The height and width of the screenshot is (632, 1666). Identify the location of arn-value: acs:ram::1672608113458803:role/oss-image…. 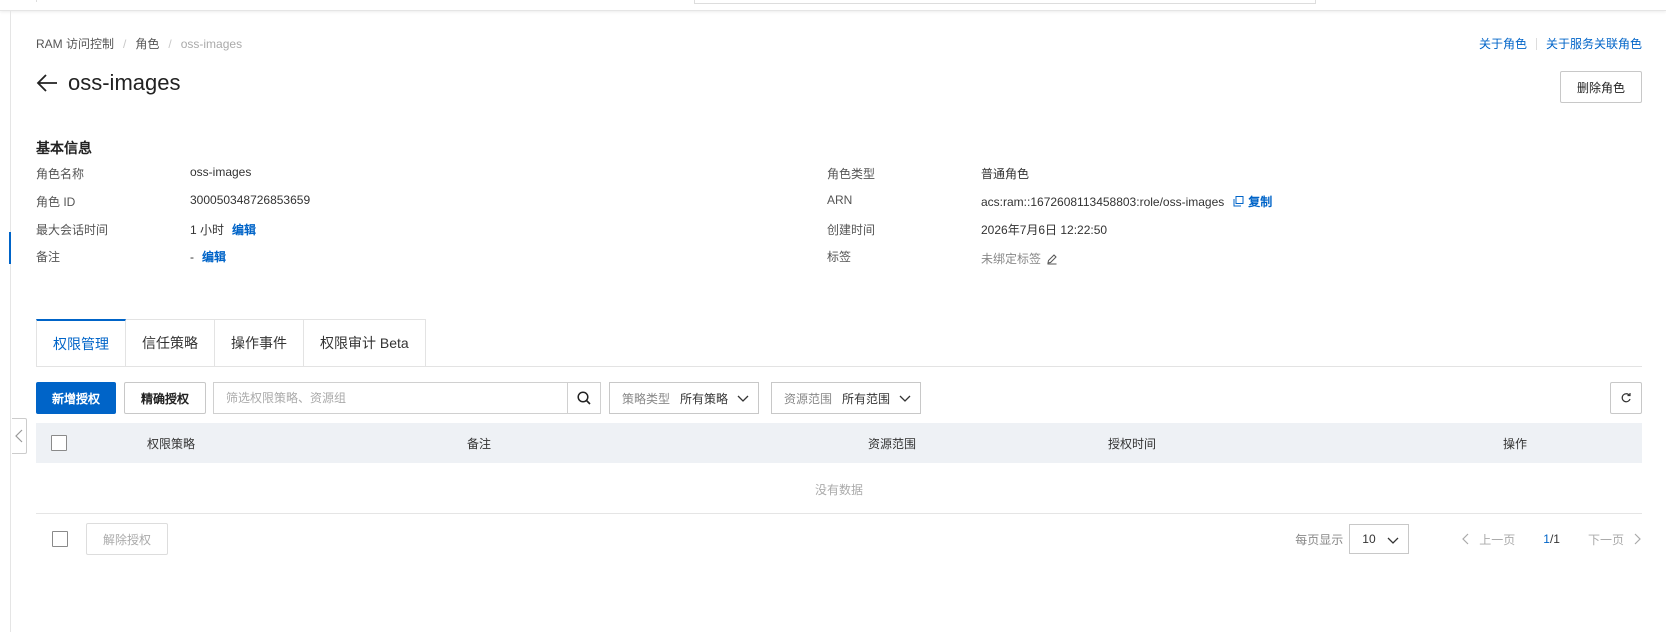
(1103, 201).